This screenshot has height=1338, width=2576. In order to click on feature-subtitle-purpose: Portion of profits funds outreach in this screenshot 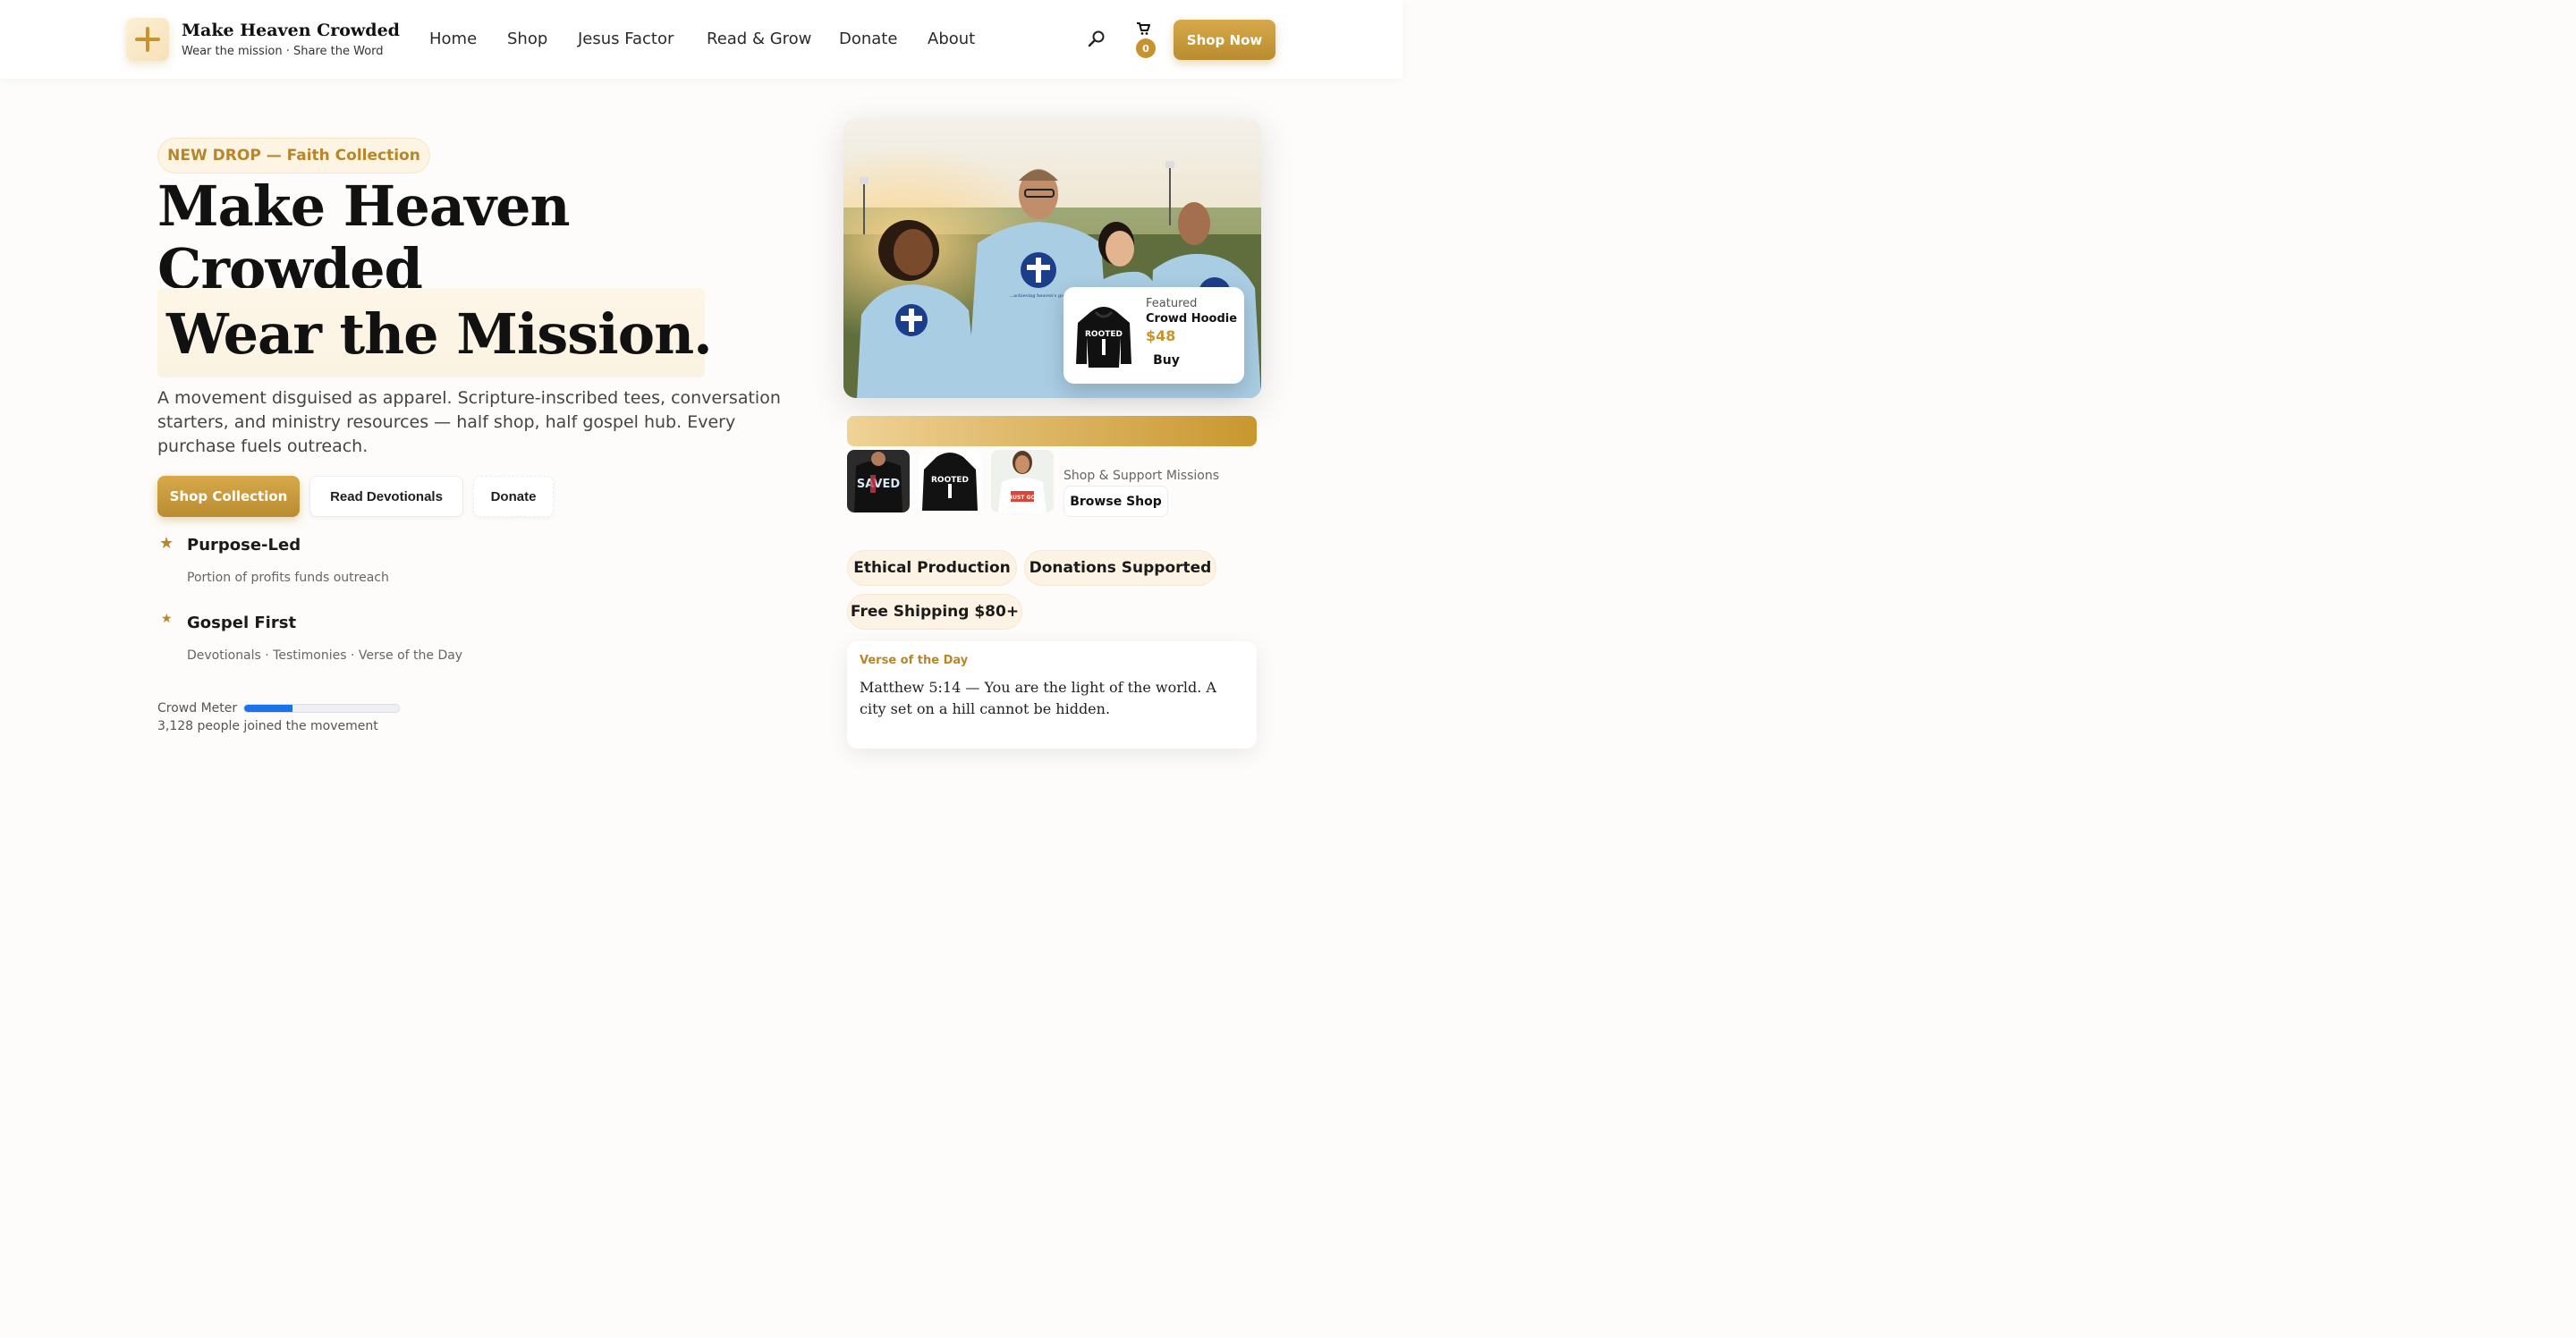, I will do `click(288, 578)`.